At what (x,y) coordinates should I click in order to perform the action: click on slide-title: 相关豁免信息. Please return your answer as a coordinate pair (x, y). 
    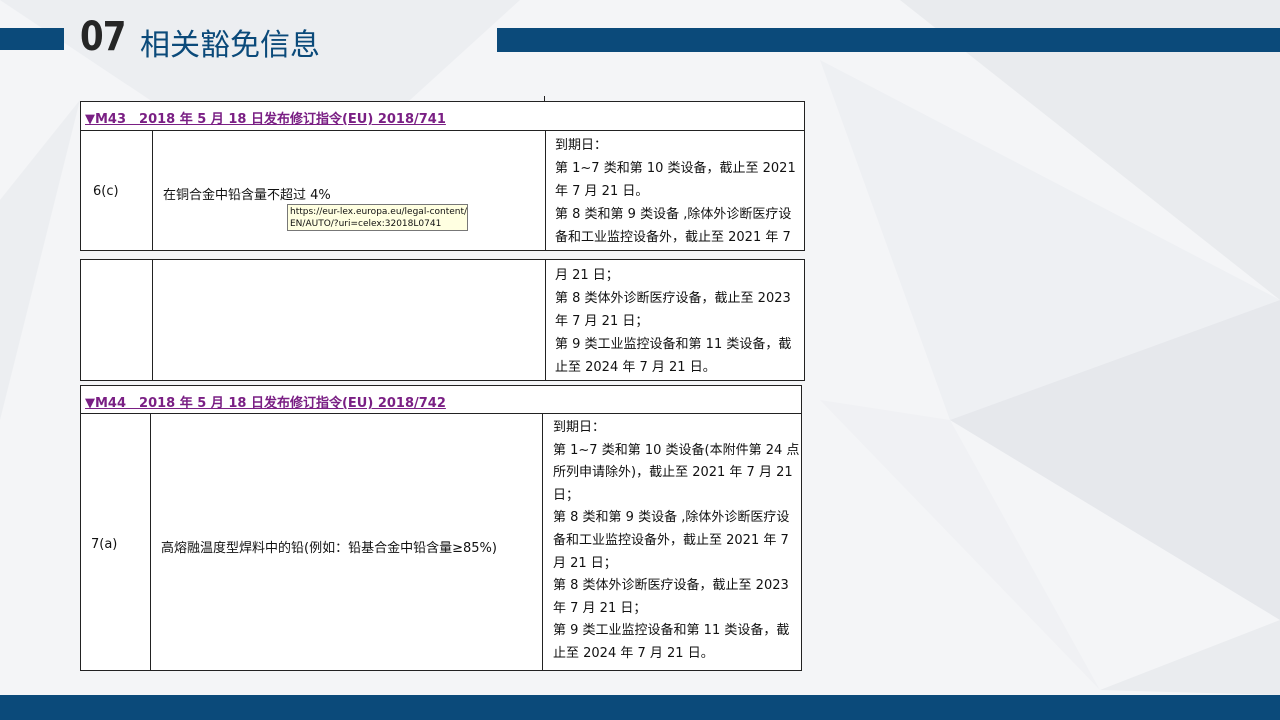
    Looking at the image, I should click on (230, 45).